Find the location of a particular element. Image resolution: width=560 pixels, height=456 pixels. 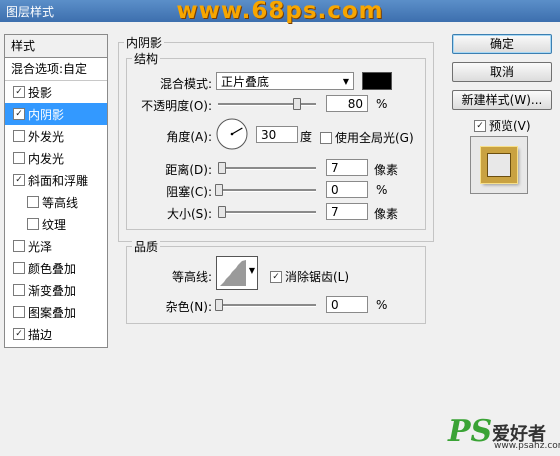

choke-input: 0 is located at coordinates (347, 189).